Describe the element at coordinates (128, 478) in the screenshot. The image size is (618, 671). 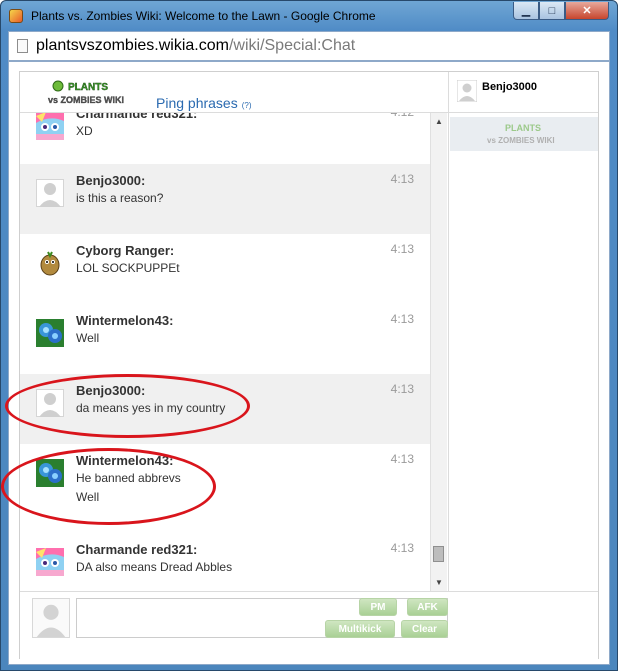
I see `message-text: He banned abbrevs` at that location.